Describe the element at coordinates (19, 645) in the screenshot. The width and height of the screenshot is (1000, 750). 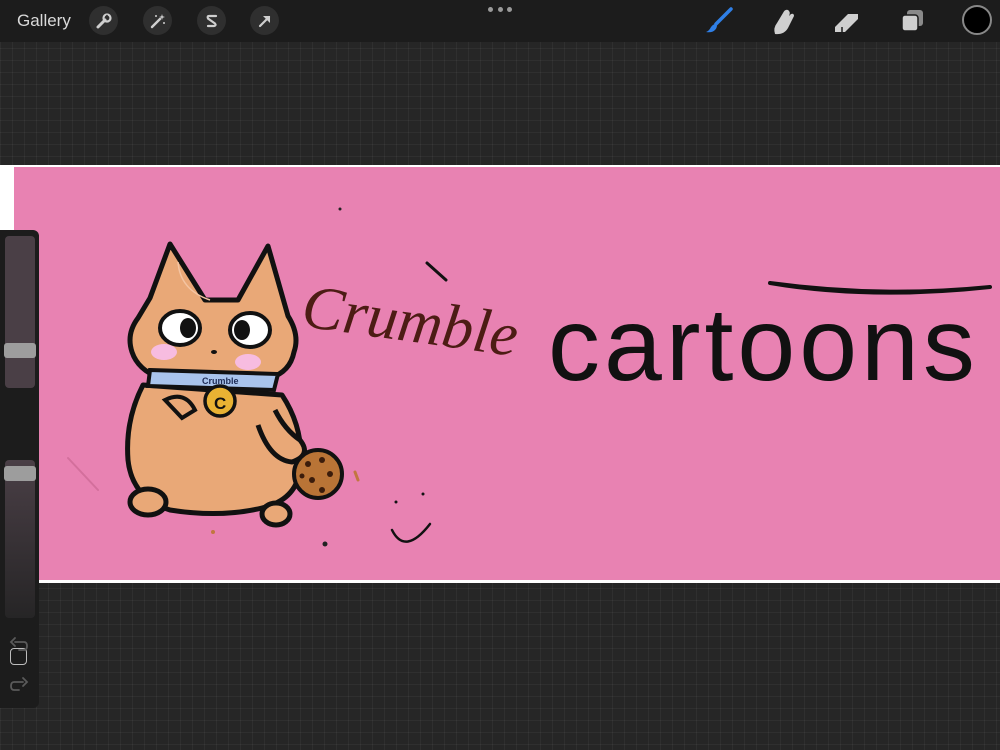
I see `undo-icon` at that location.